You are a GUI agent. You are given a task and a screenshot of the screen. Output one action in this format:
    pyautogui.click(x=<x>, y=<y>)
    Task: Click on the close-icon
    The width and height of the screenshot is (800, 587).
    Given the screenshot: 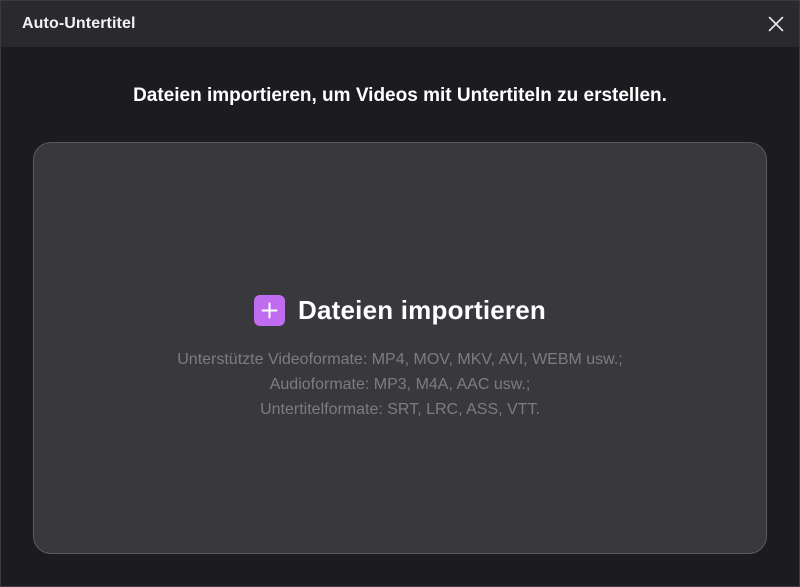 What is the action you would take?
    pyautogui.click(x=776, y=24)
    